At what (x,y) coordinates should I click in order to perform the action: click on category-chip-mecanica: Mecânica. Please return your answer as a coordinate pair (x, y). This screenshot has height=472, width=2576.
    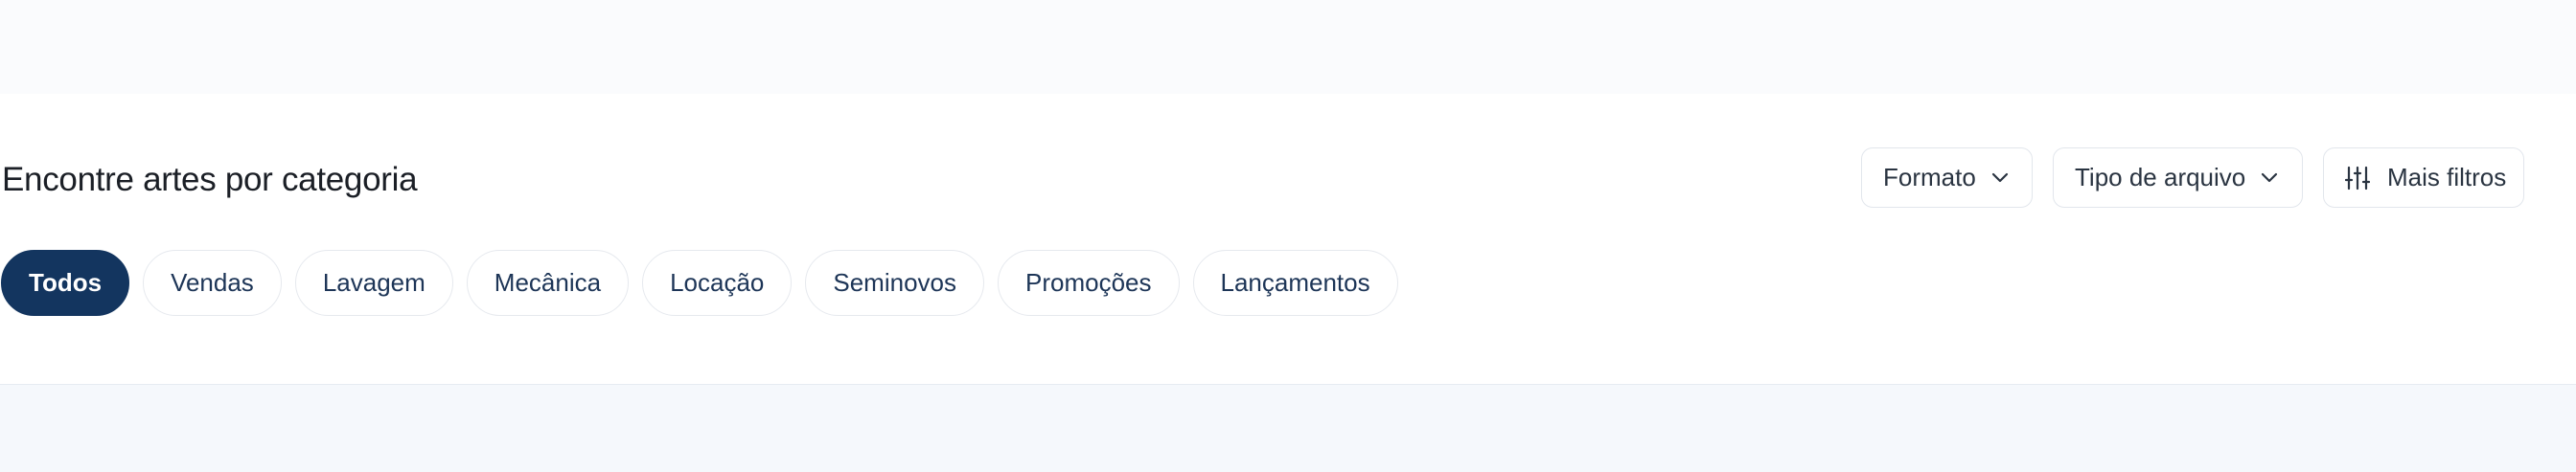
    Looking at the image, I should click on (548, 283).